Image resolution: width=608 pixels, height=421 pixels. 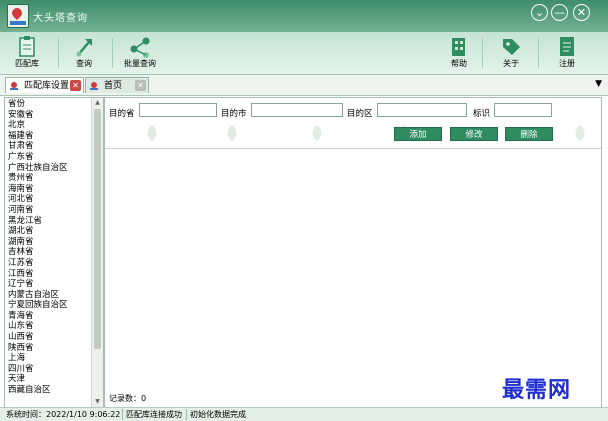 I want to click on list-item: 北京, so click(x=38, y=125).